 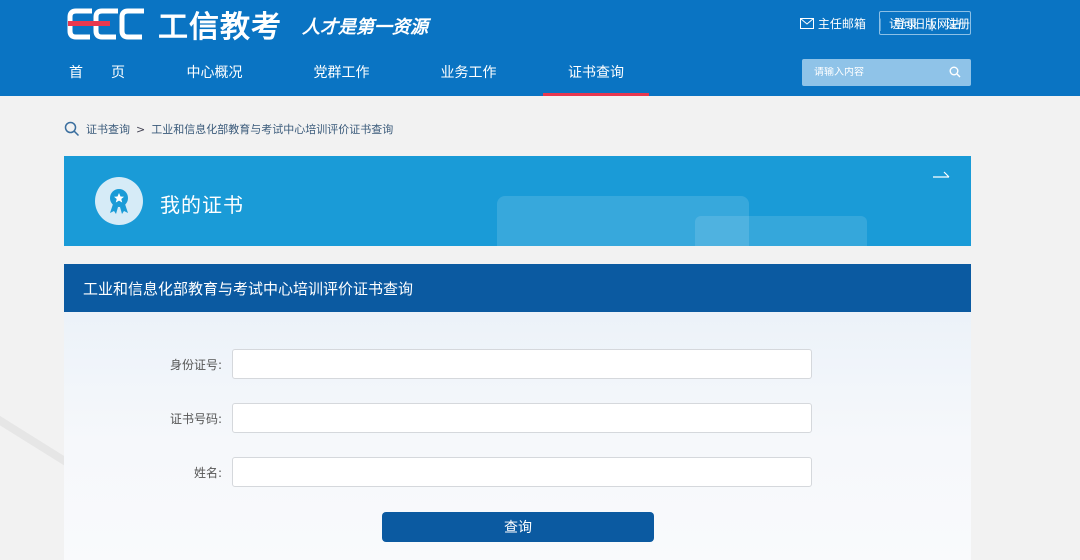 What do you see at coordinates (214, 72) in the screenshot?
I see `nav-item-about: 中心概况` at bounding box center [214, 72].